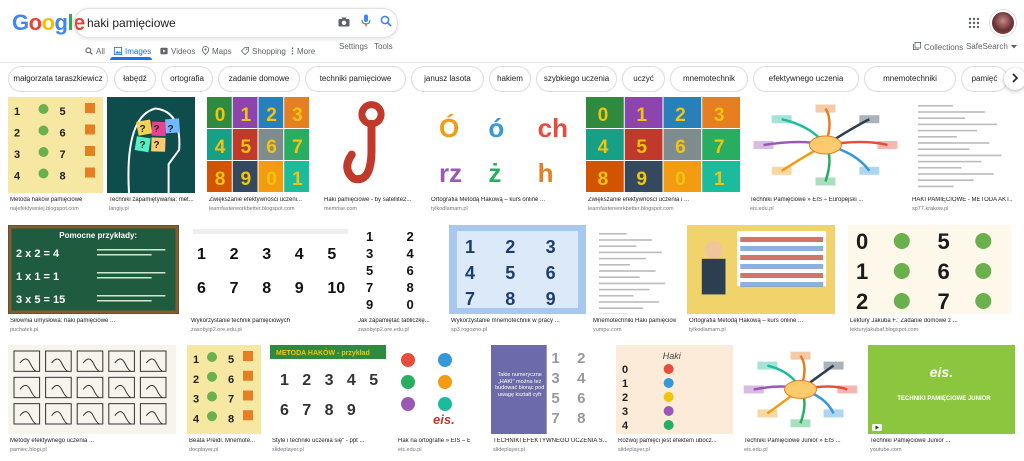 The image size is (1024, 461). I want to click on apps-grid-icon, so click(974, 22).